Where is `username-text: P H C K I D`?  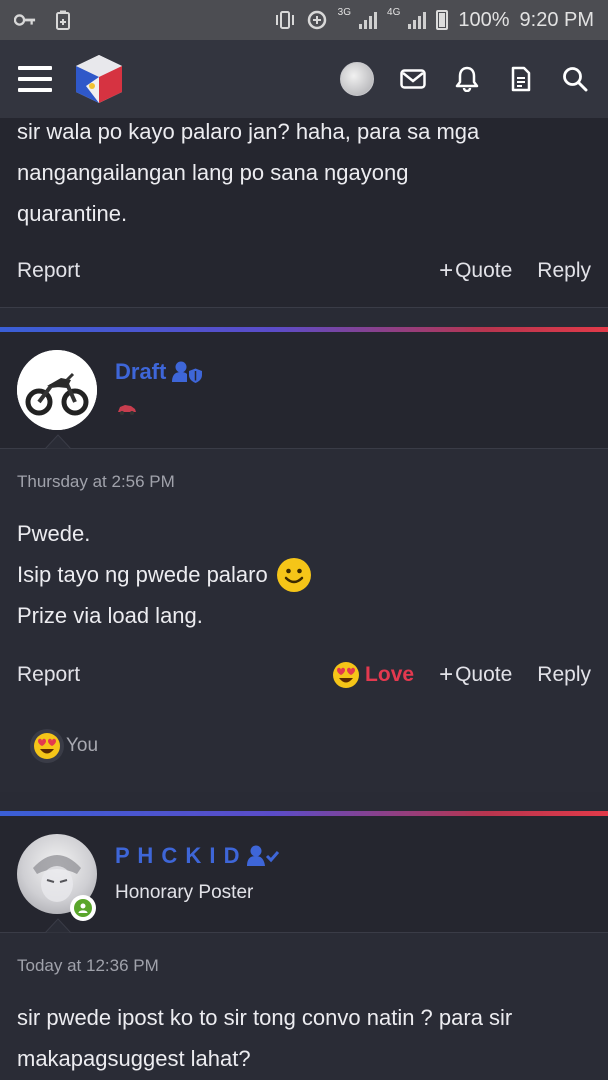 username-text: P H C K I D is located at coordinates (178, 855).